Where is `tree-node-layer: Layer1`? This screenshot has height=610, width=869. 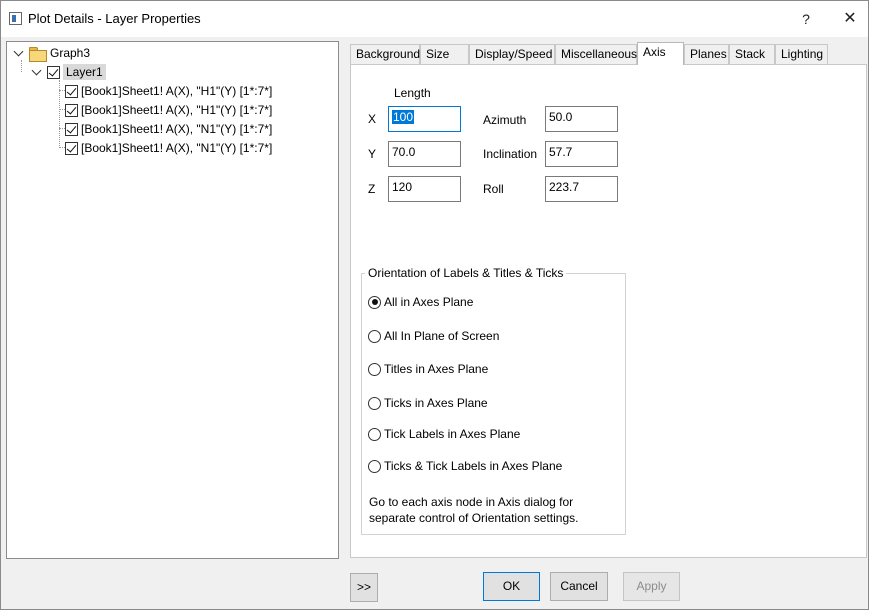
tree-node-layer: Layer1 is located at coordinates (68, 72).